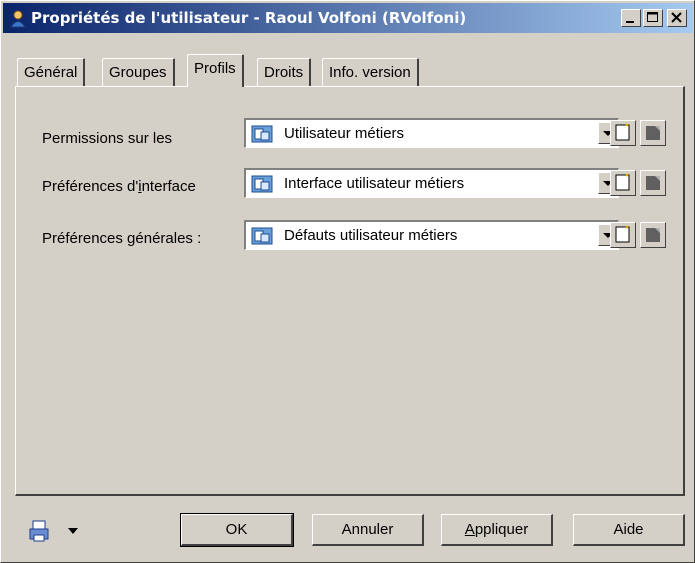 The height and width of the screenshot is (563, 695). Describe the element at coordinates (630, 22) in the screenshot. I see `minimize-icon` at that location.